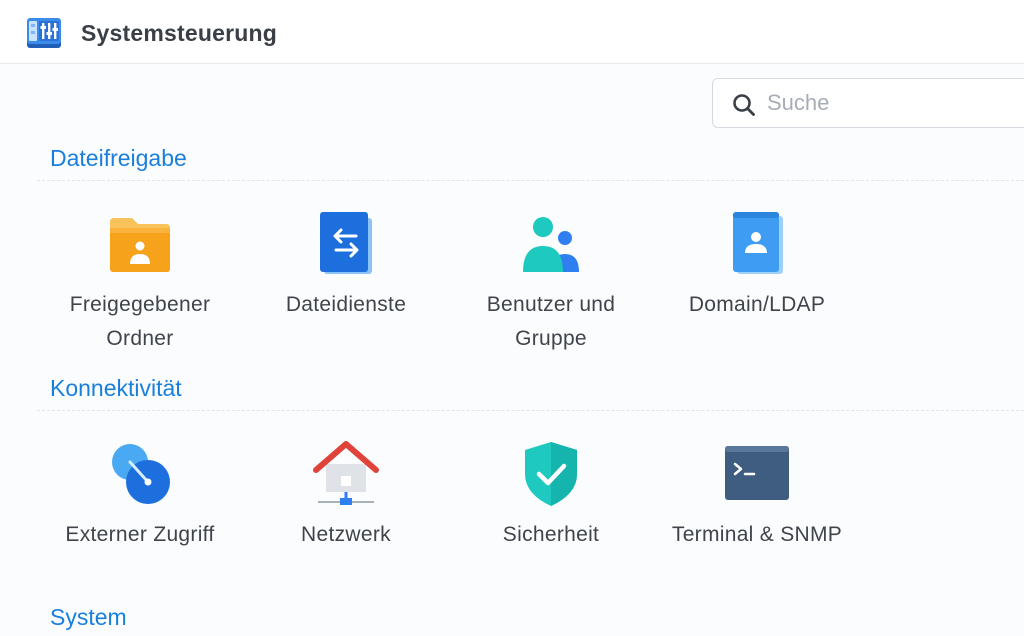 The height and width of the screenshot is (636, 1024). What do you see at coordinates (757, 534) in the screenshot?
I see `item-label: Terminal & SNMP` at bounding box center [757, 534].